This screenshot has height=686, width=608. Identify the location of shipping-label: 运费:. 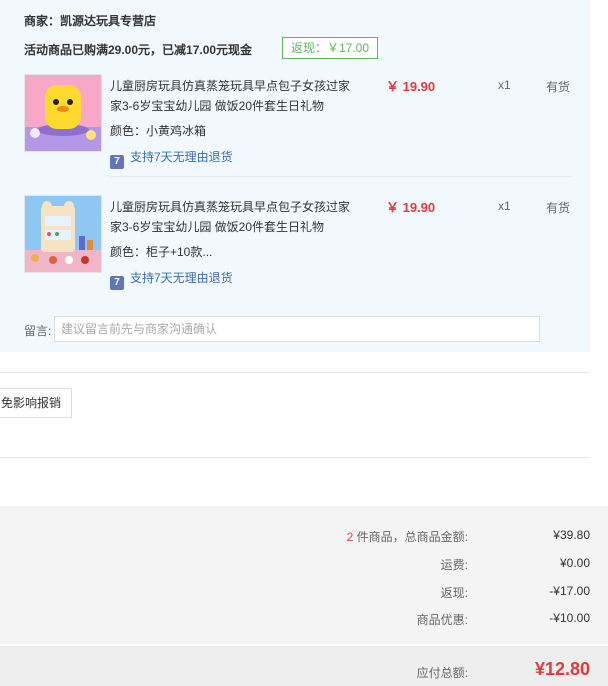
(454, 565).